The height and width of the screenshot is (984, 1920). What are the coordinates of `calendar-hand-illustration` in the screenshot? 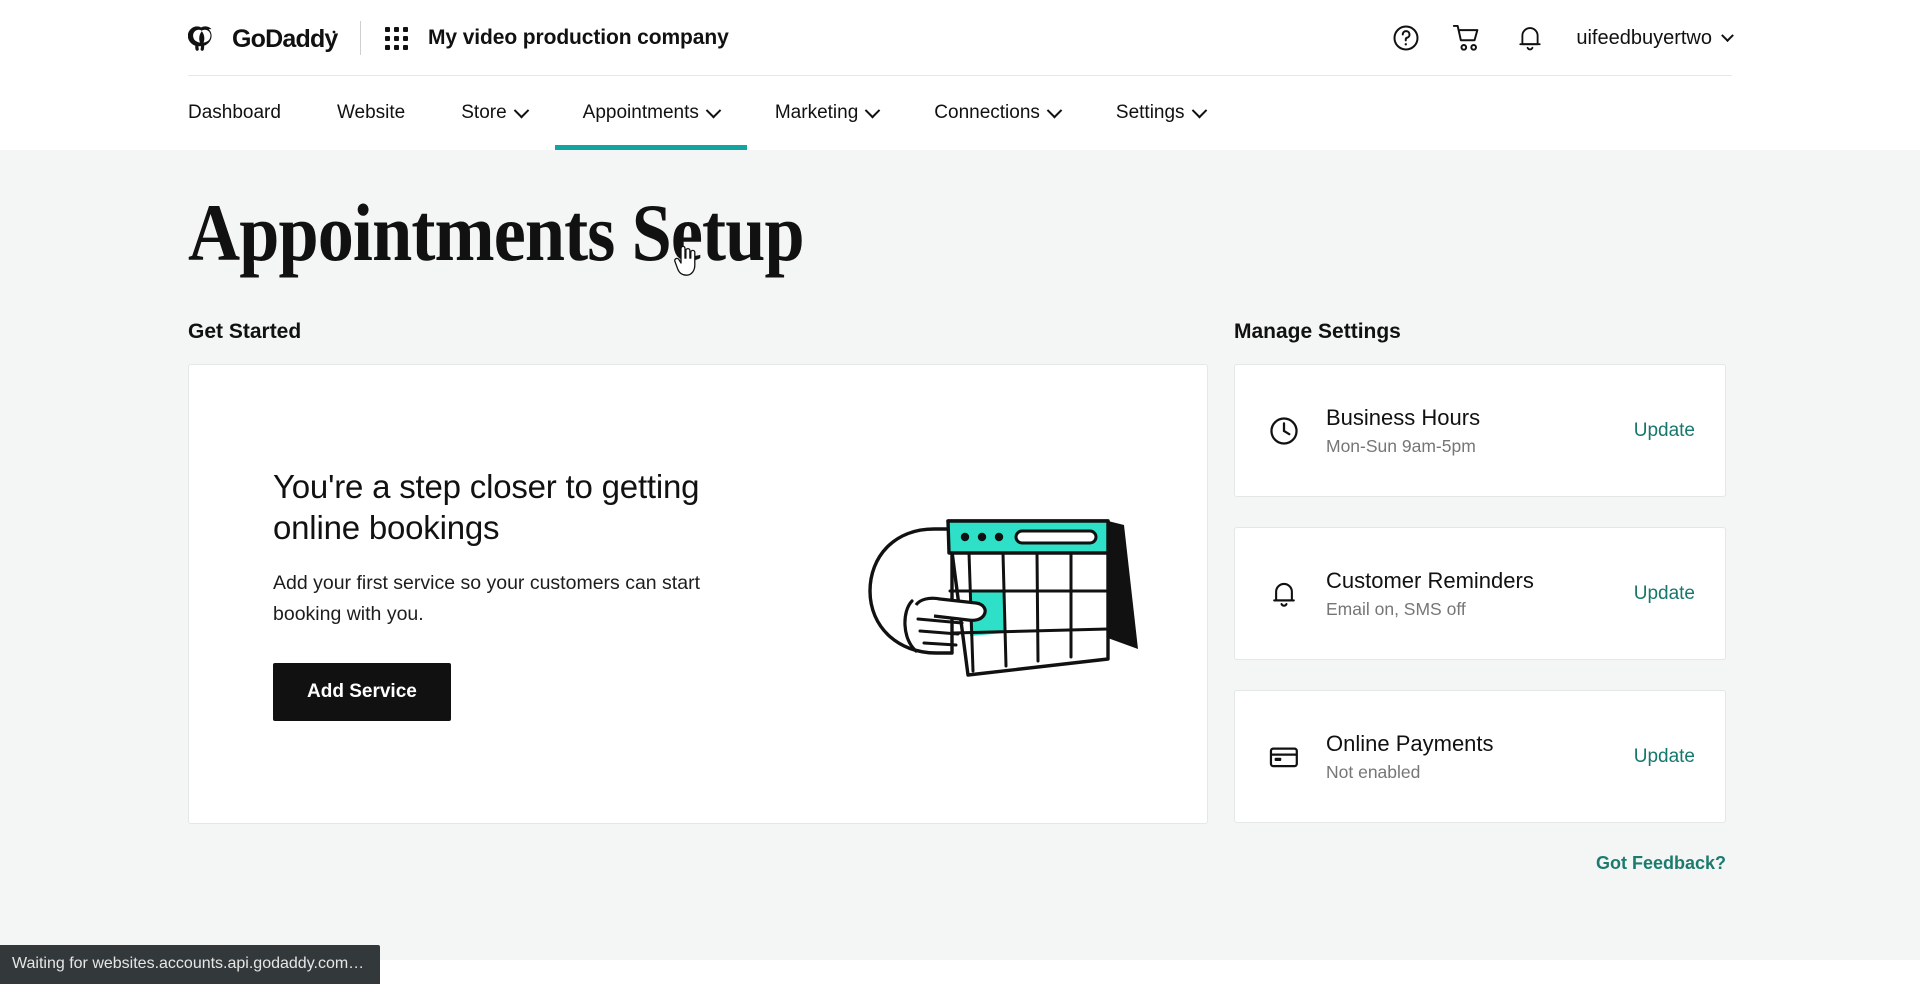 It's located at (1001, 594).